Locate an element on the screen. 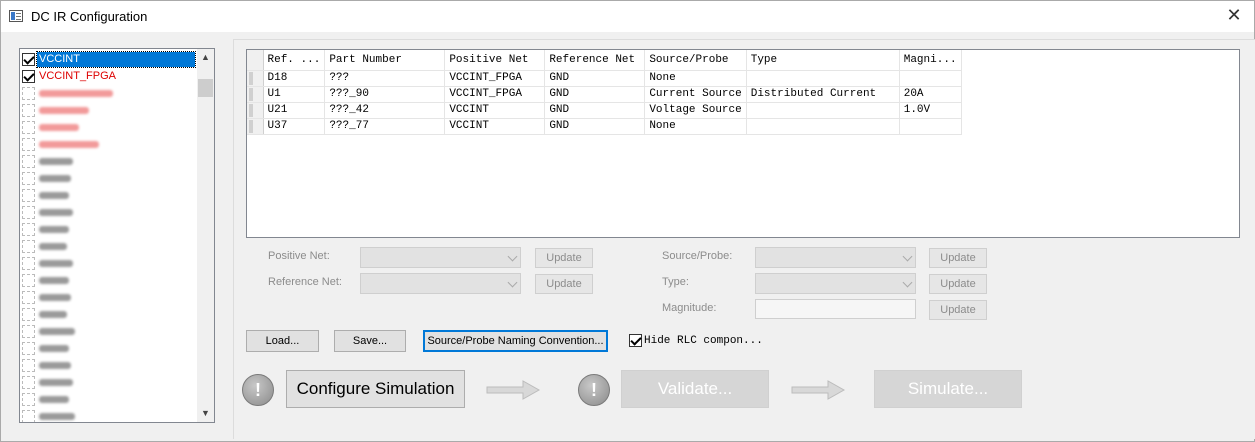 The height and width of the screenshot is (442, 1255). cell-ref: D18 is located at coordinates (294, 78).